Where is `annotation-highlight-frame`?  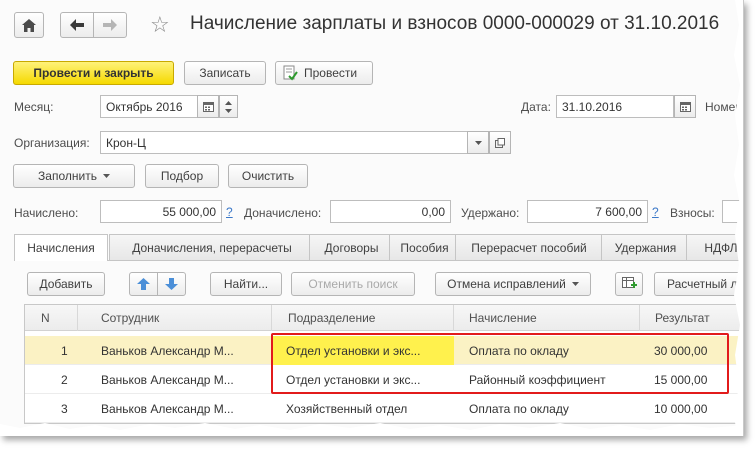 annotation-highlight-frame is located at coordinates (500, 363).